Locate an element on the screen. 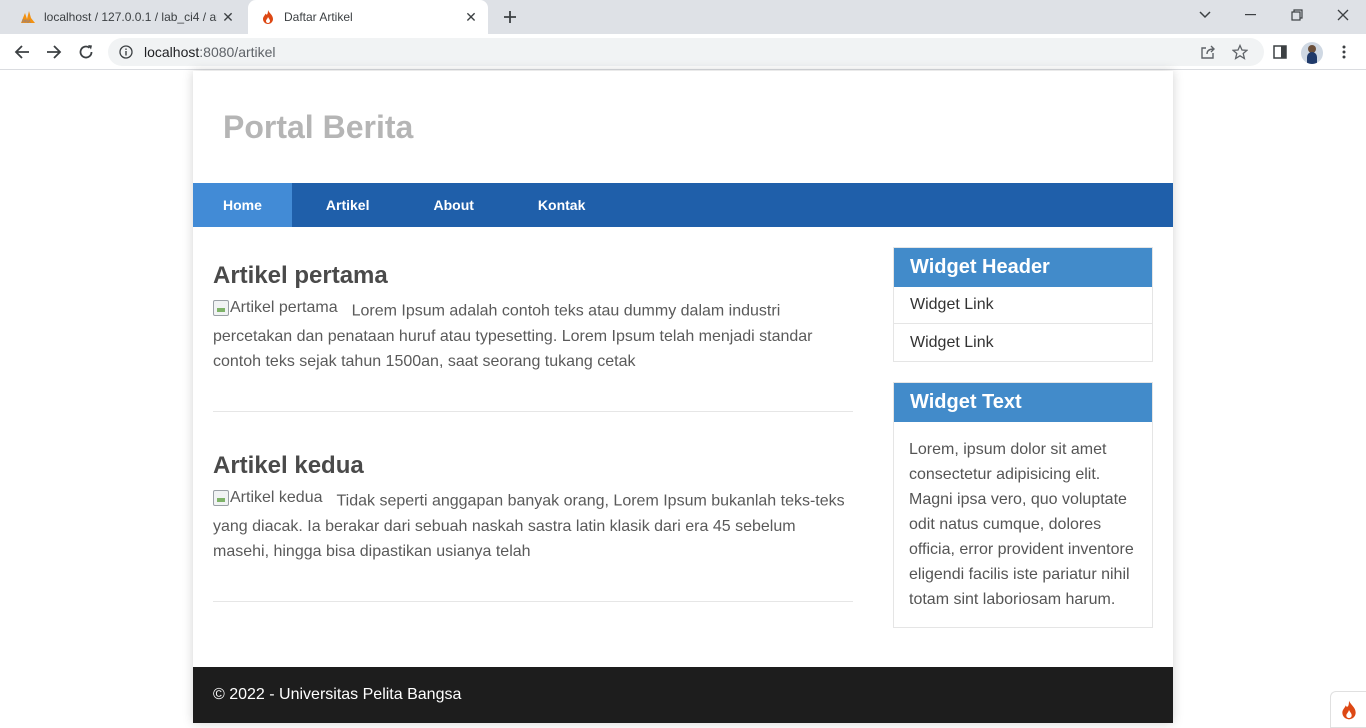  main-nav: Home Artikel About Kontak is located at coordinates (683, 205).